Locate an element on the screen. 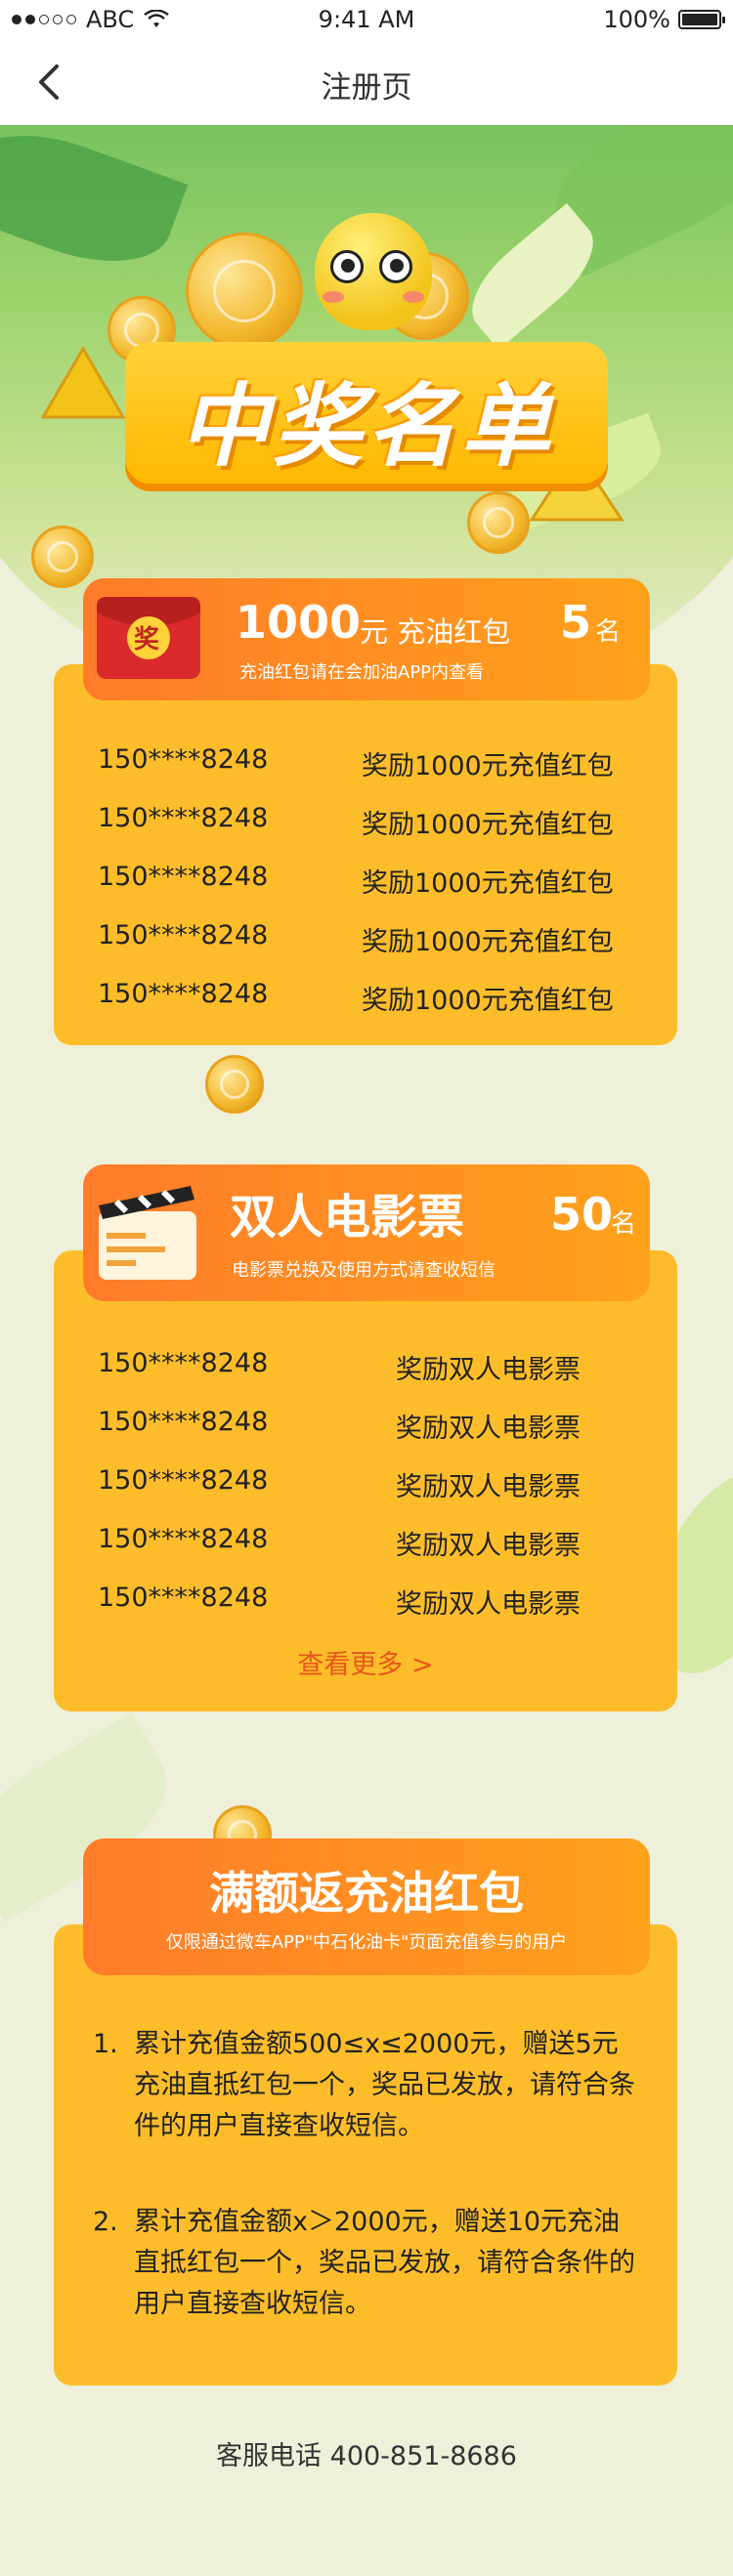 This screenshot has width=733, height=2576. rules-title: 满额返充油红包 is located at coordinates (366, 1893).